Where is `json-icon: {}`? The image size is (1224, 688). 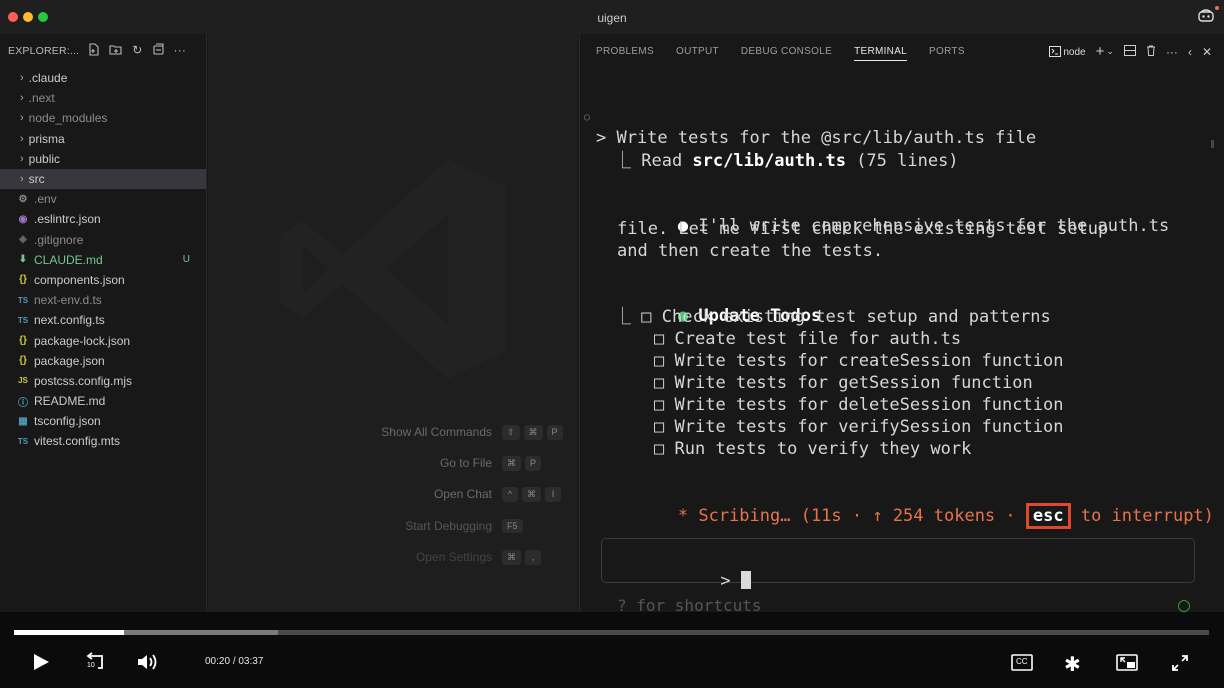 json-icon: {} is located at coordinates (23, 280).